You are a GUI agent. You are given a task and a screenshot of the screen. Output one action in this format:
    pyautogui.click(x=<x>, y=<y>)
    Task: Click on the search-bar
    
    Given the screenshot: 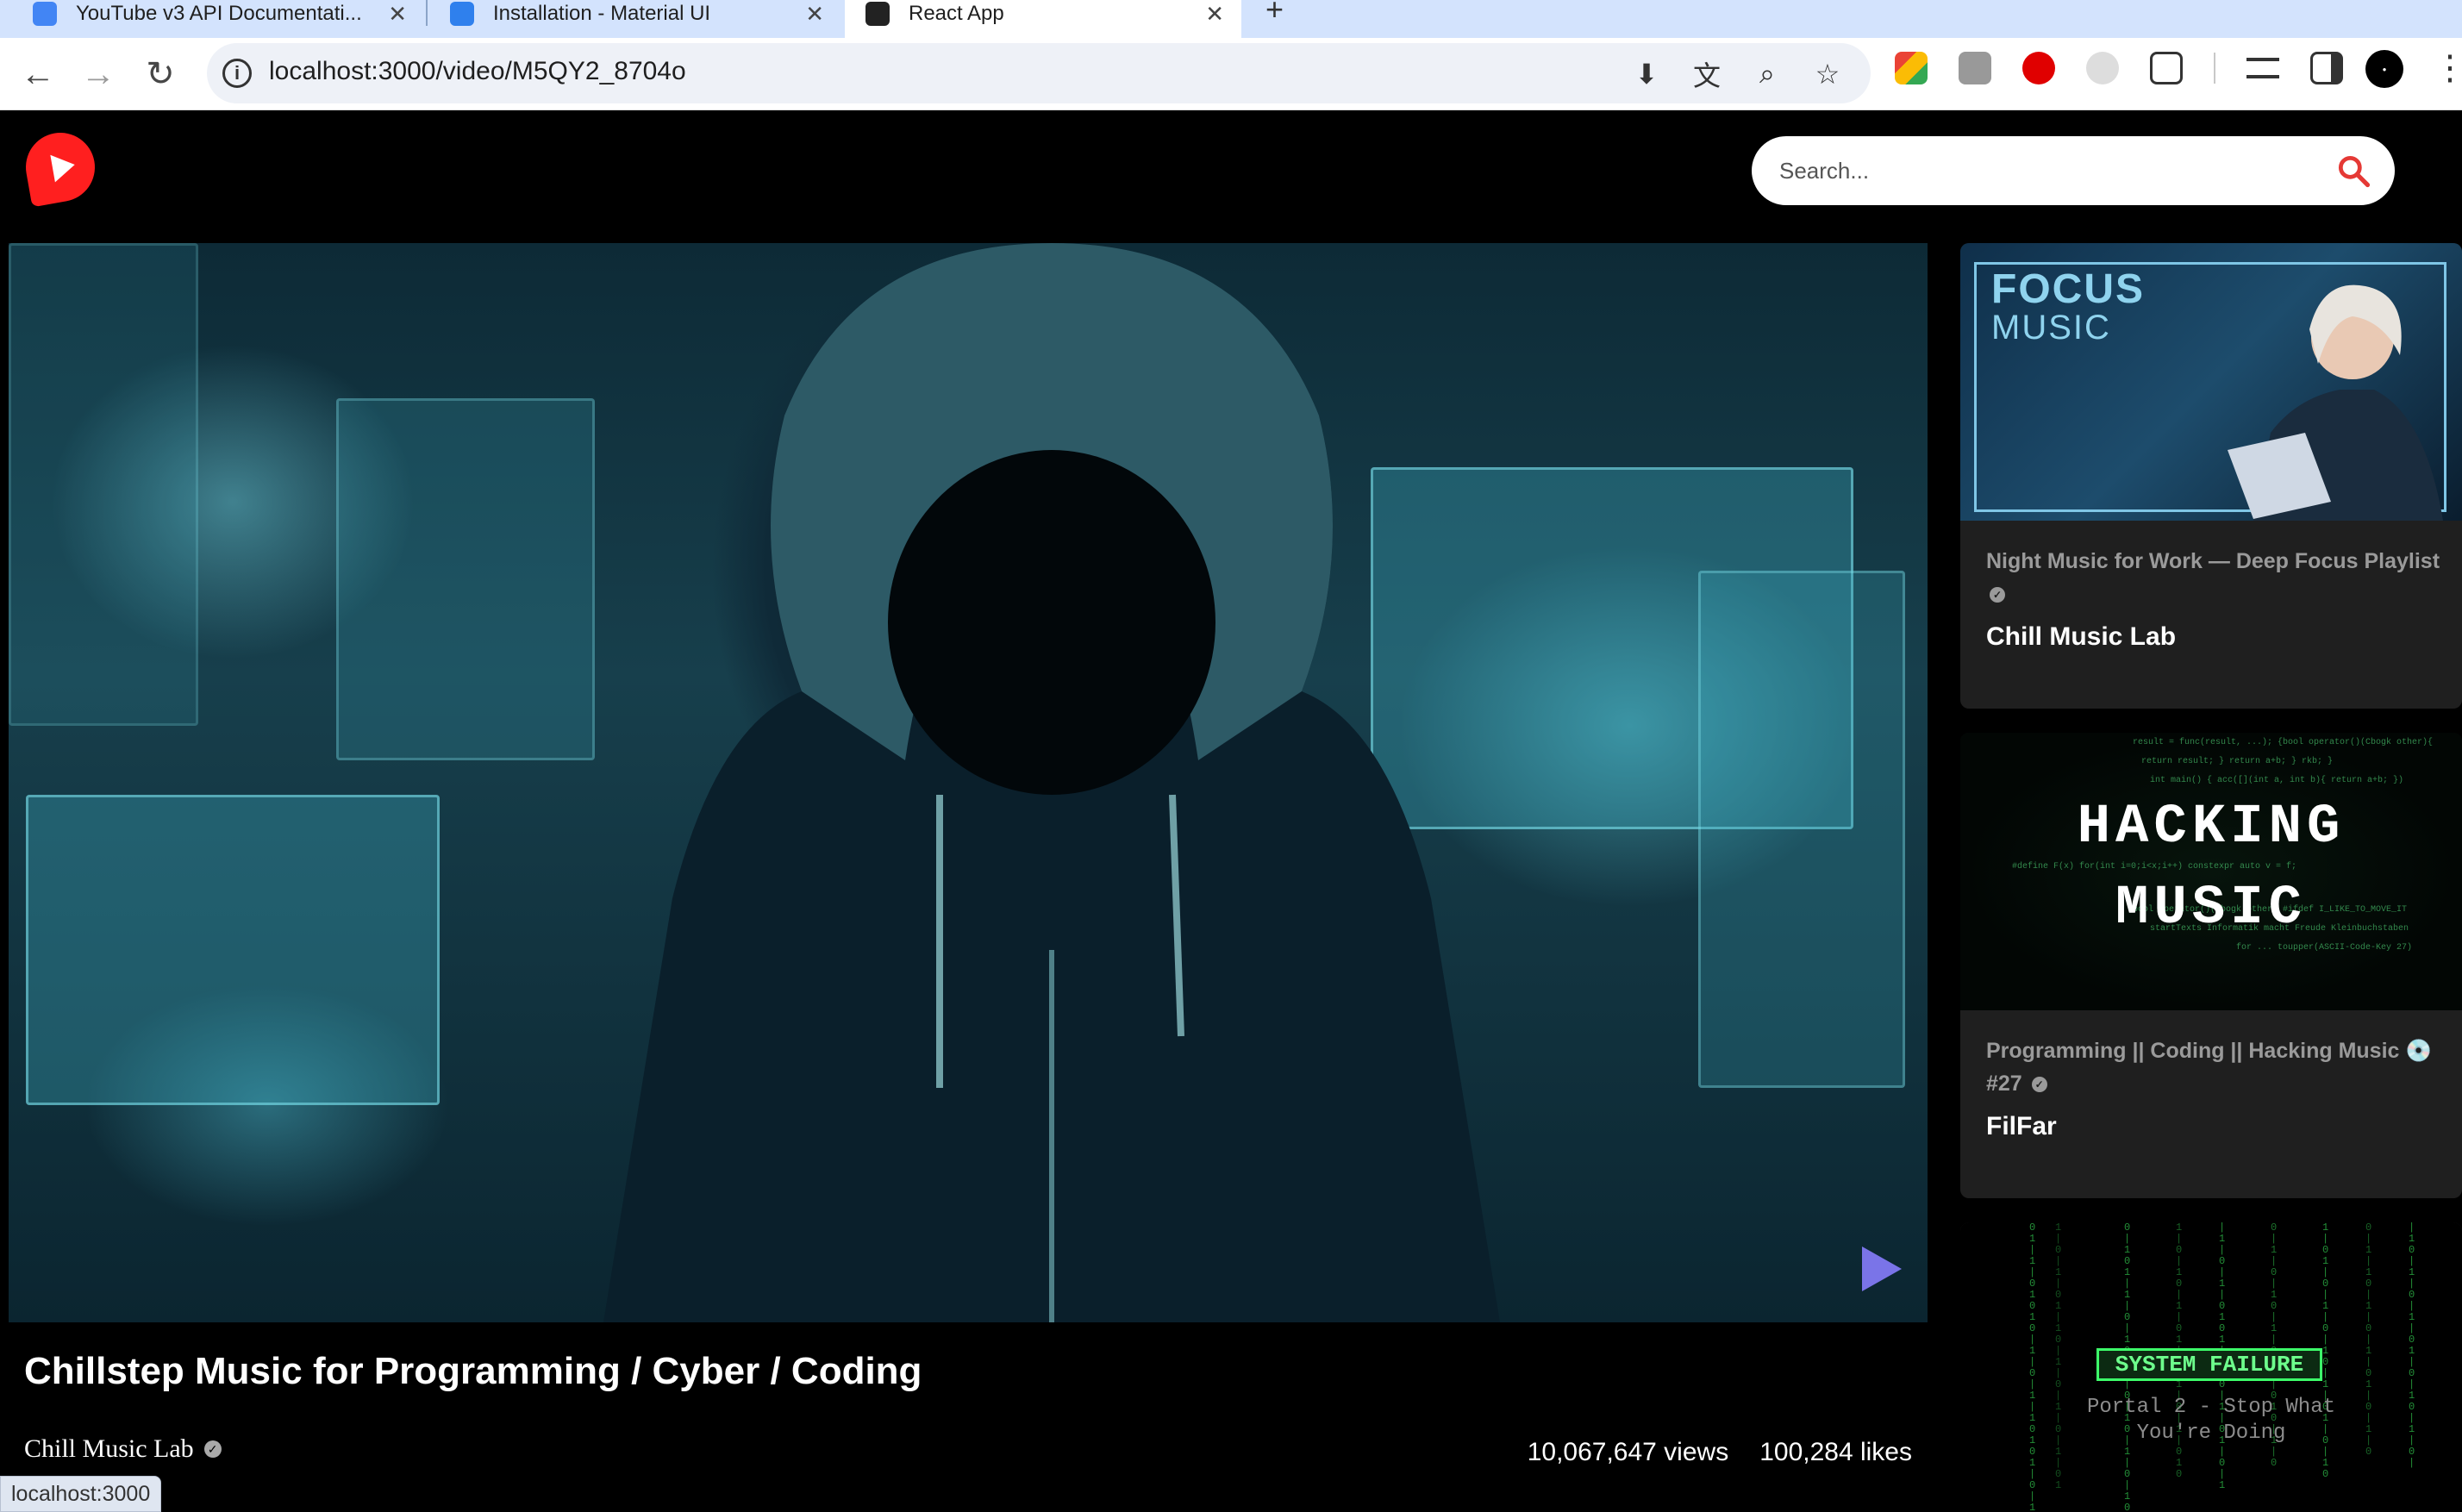 What is the action you would take?
    pyautogui.click(x=2073, y=170)
    